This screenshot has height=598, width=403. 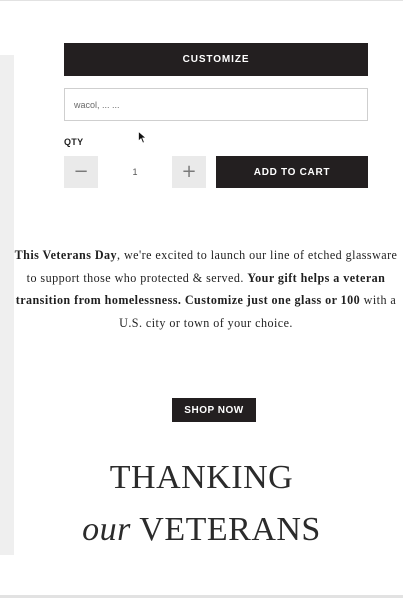 I want to click on quantity-value: 1, so click(x=135, y=172).